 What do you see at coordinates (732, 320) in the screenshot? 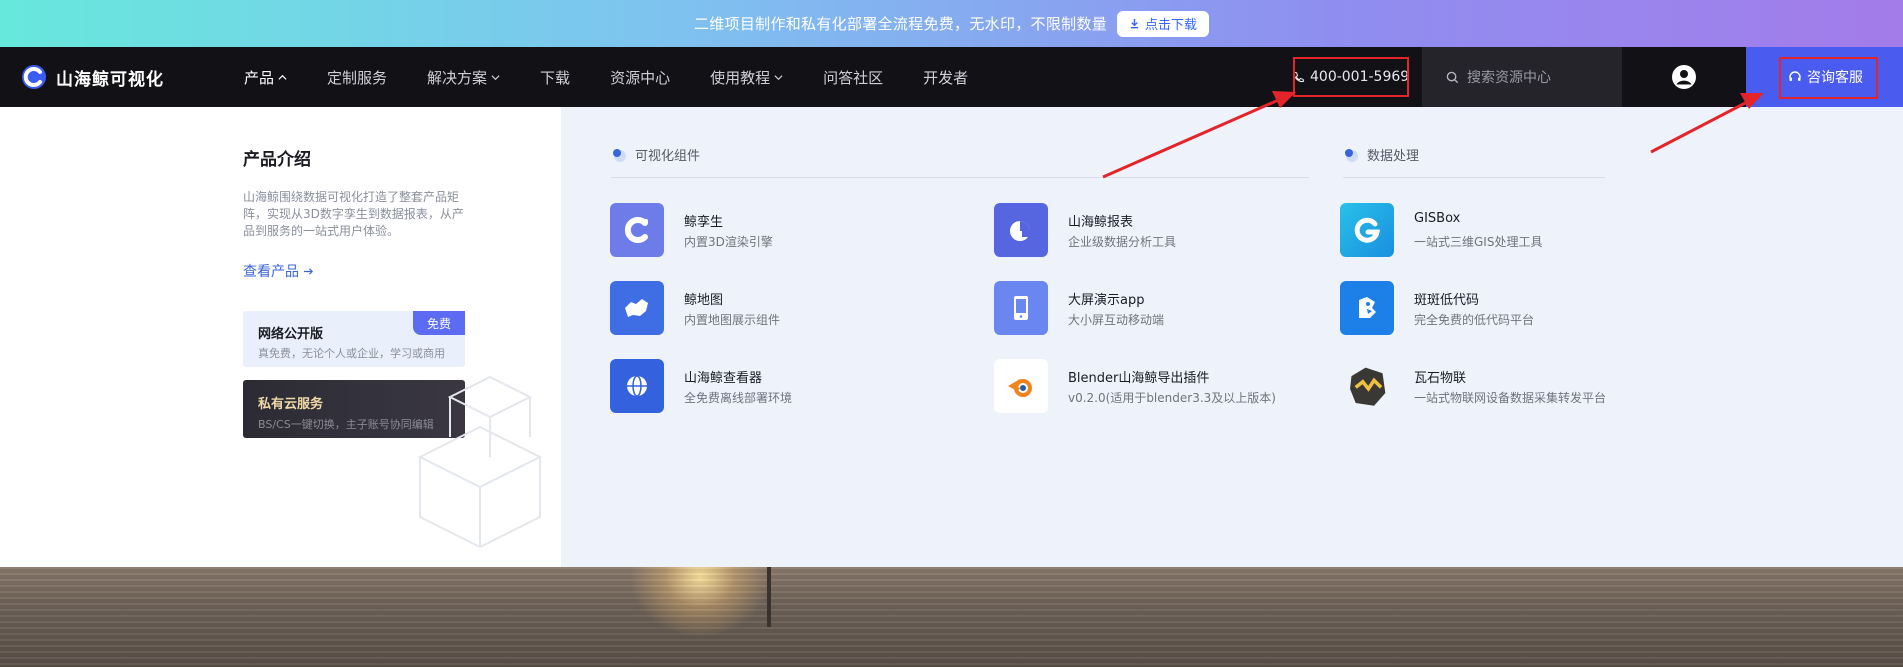
I see `product-subtitle: 内置地图展示组件` at bounding box center [732, 320].